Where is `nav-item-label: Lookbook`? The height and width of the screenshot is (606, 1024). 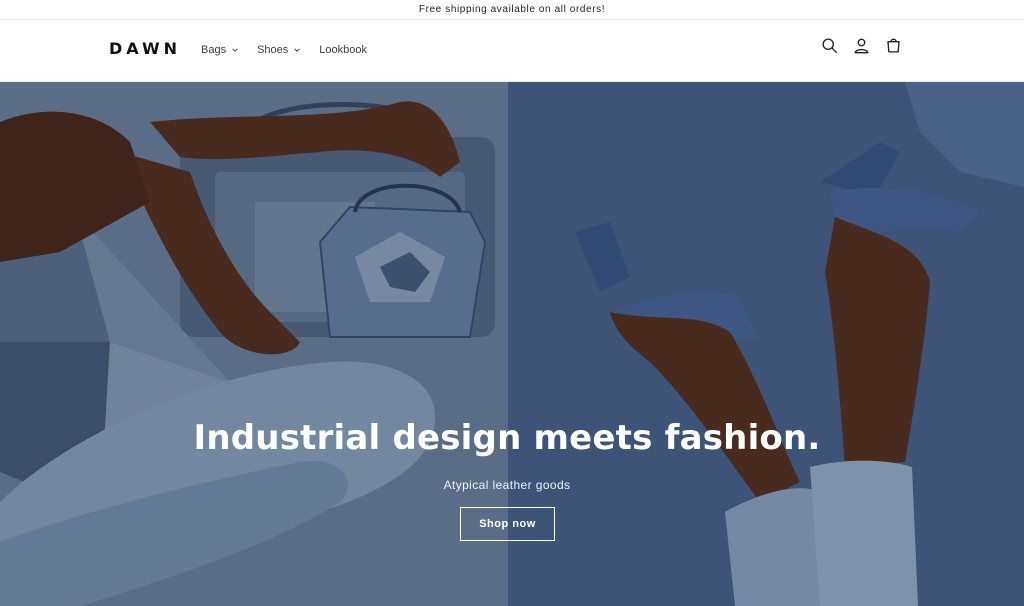 nav-item-label: Lookbook is located at coordinates (343, 50).